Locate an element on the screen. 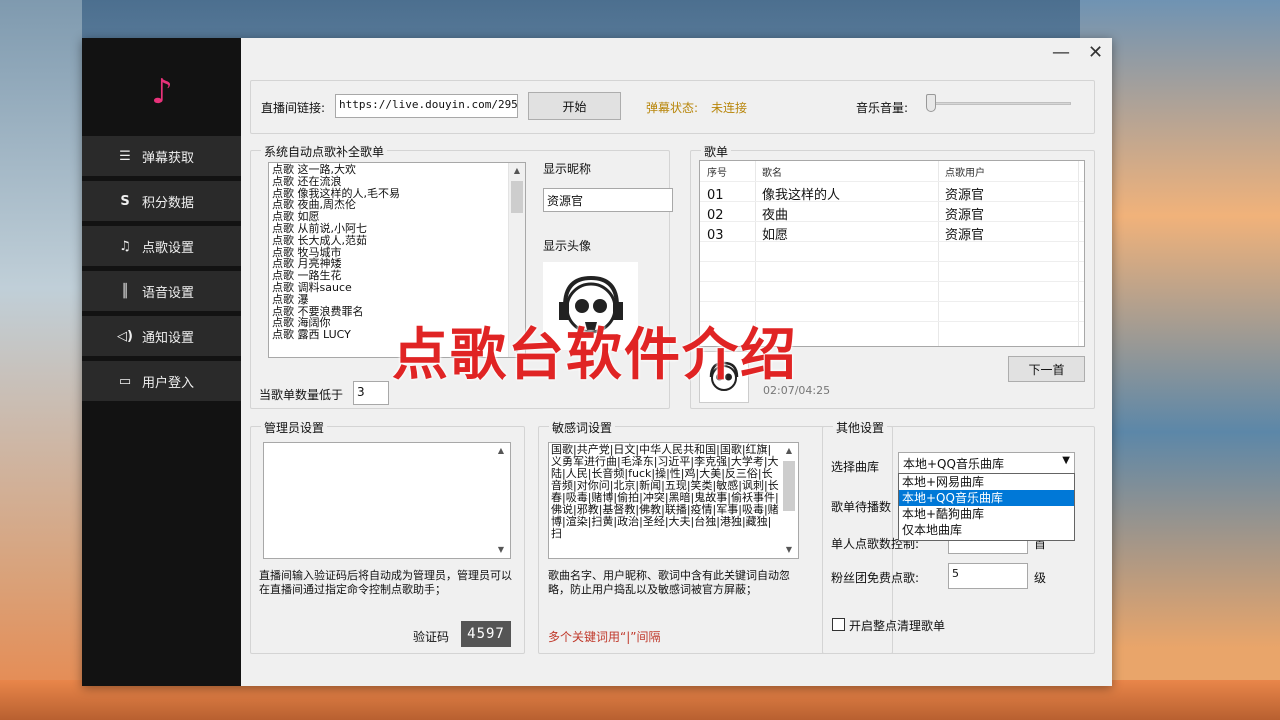  sidebar-item-label: 用户登入 is located at coordinates (168, 383).